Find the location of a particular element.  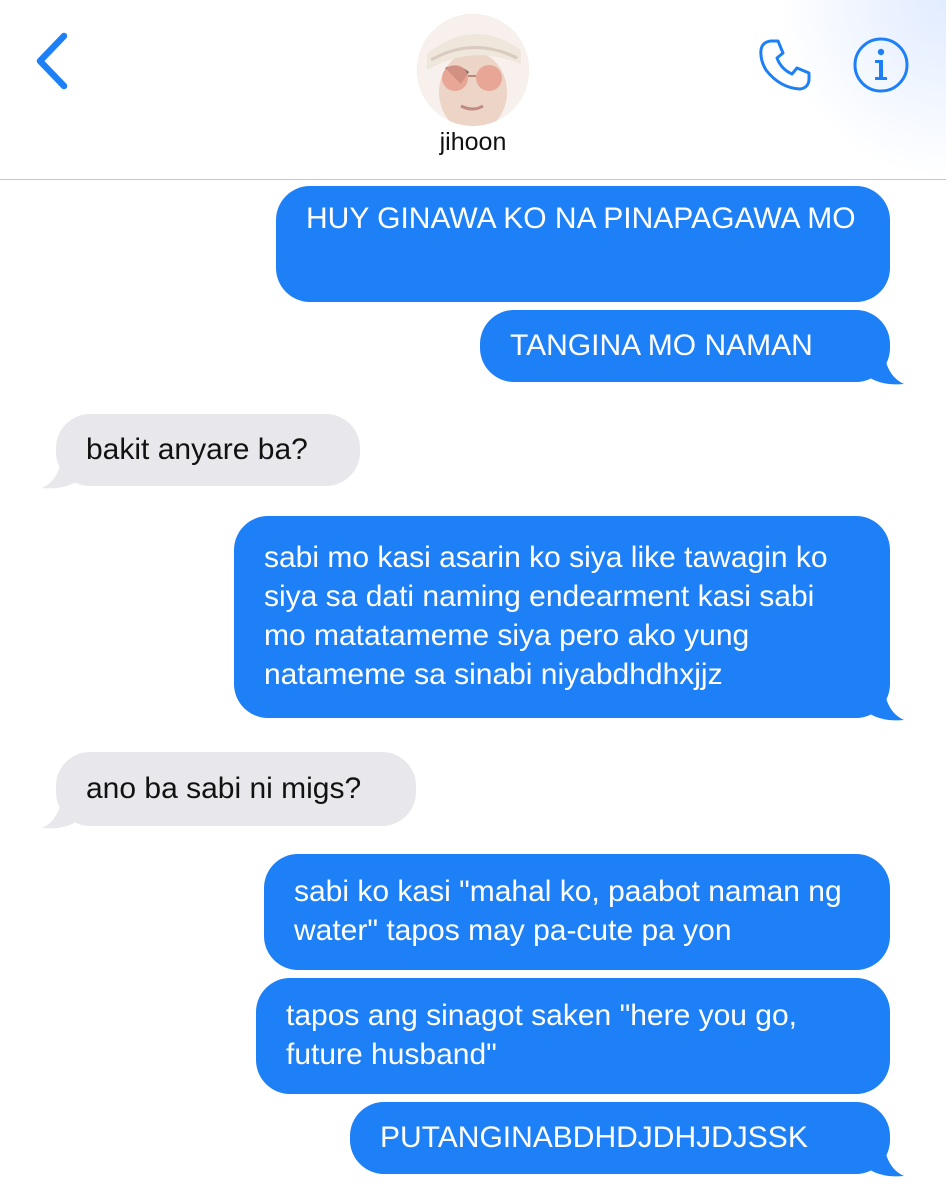

sent-message-bubble: TANGINA MO NAMAN is located at coordinates (685, 346).